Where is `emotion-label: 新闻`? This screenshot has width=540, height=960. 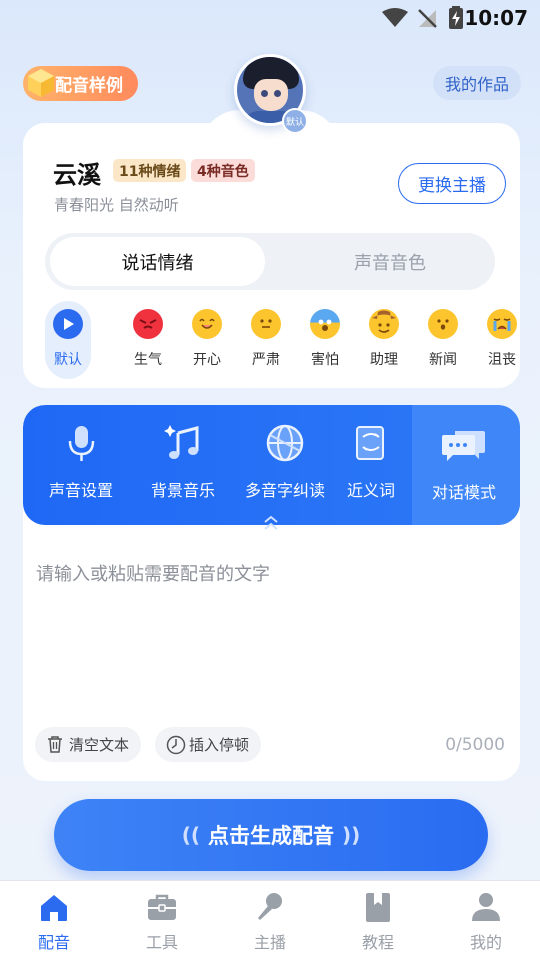 emotion-label: 新闻 is located at coordinates (443, 360).